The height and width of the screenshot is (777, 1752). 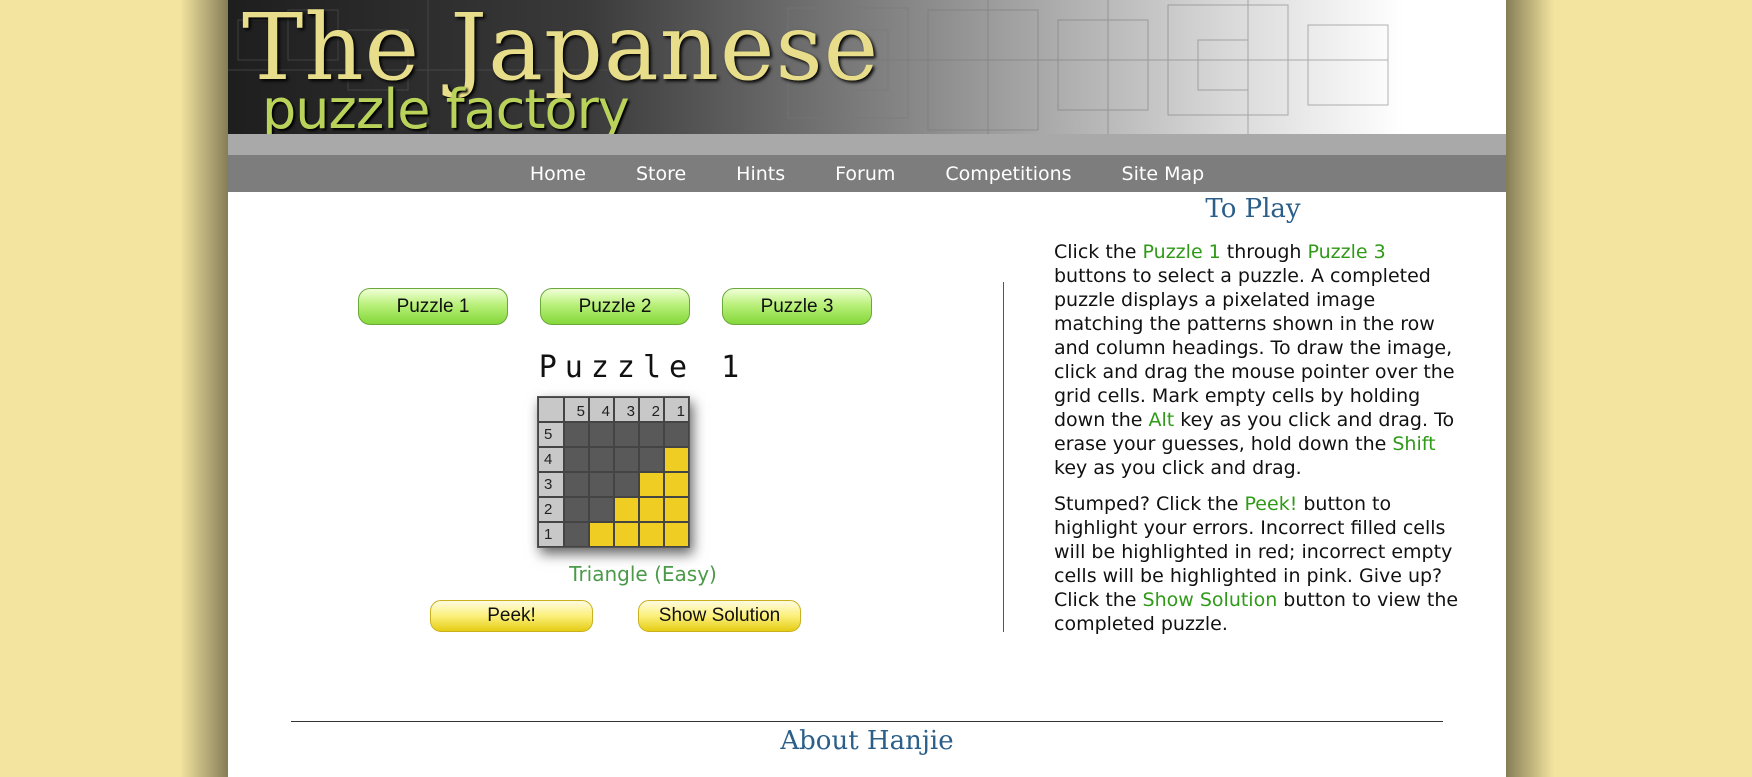 What do you see at coordinates (1530, 388) in the screenshot?
I see `page-shadow-right` at bounding box center [1530, 388].